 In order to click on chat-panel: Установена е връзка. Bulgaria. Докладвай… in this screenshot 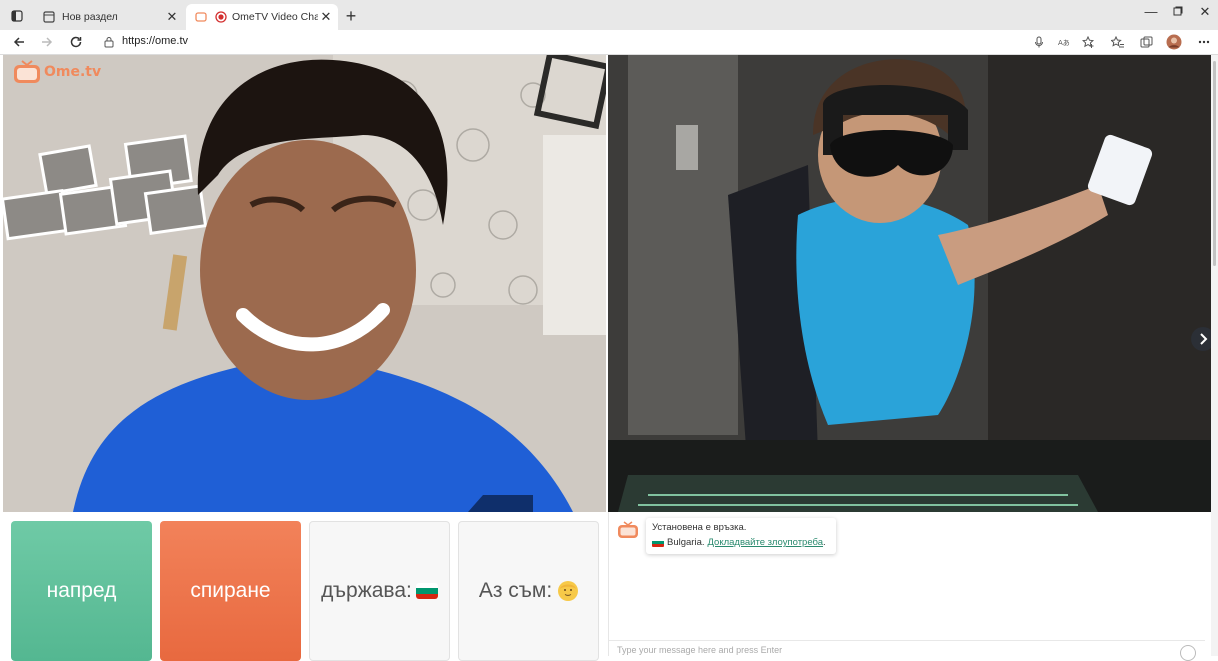, I will do `click(906, 584)`.